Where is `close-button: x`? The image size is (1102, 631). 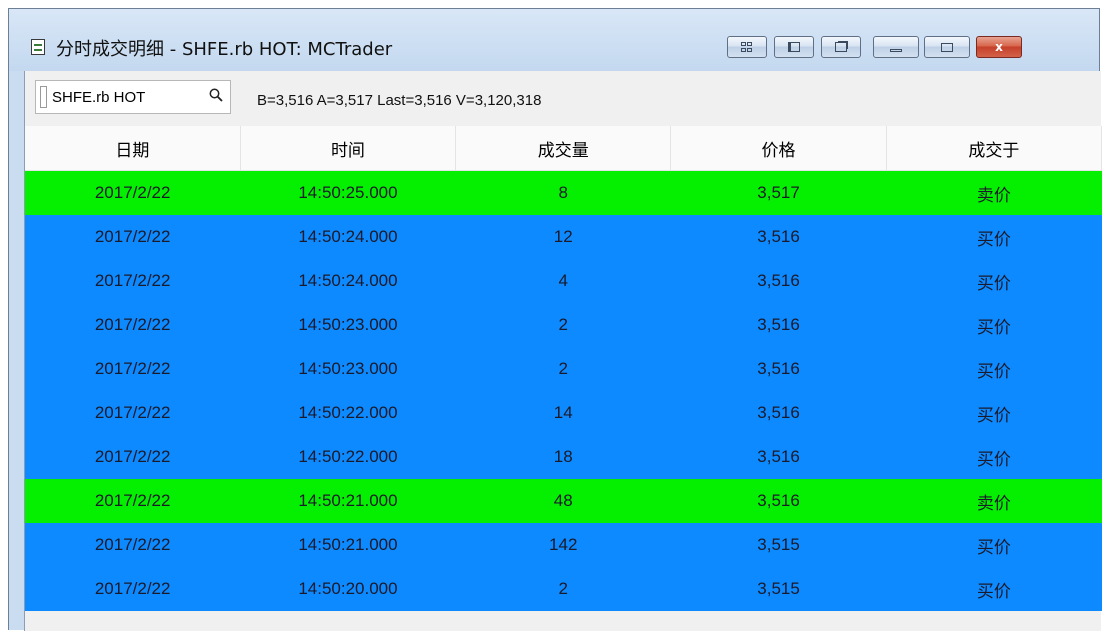
close-button: x is located at coordinates (999, 47).